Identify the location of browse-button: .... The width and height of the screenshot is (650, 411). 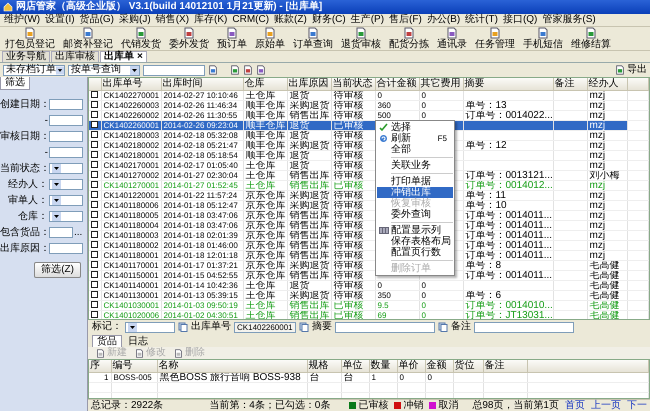
(78, 233).